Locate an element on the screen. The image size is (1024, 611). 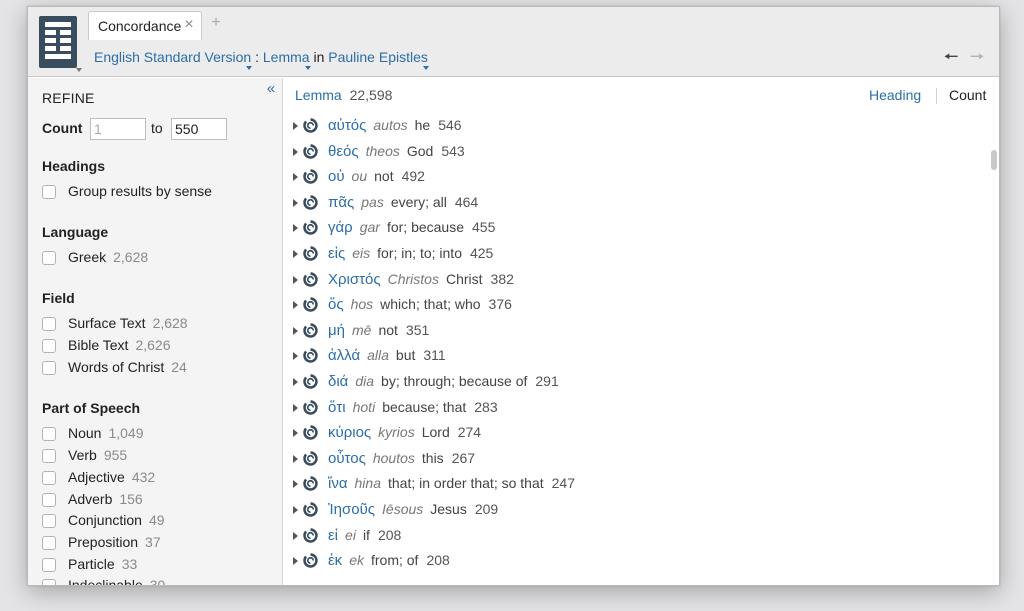
list-item: εἰ ei if 208 is located at coordinates (634, 536).